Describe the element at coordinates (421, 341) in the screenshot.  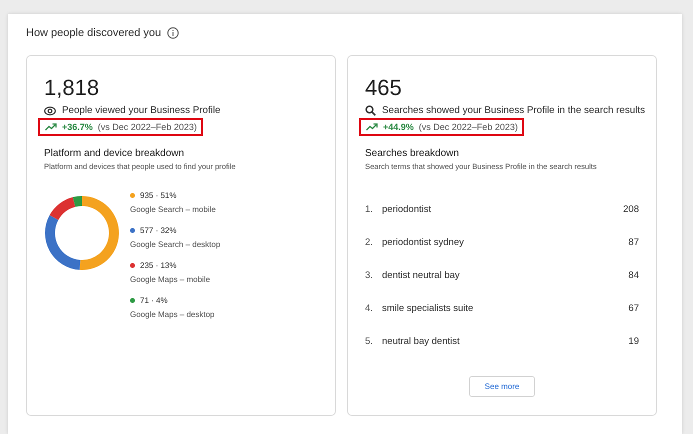
I see `search-term: neutral bay dentist` at that location.